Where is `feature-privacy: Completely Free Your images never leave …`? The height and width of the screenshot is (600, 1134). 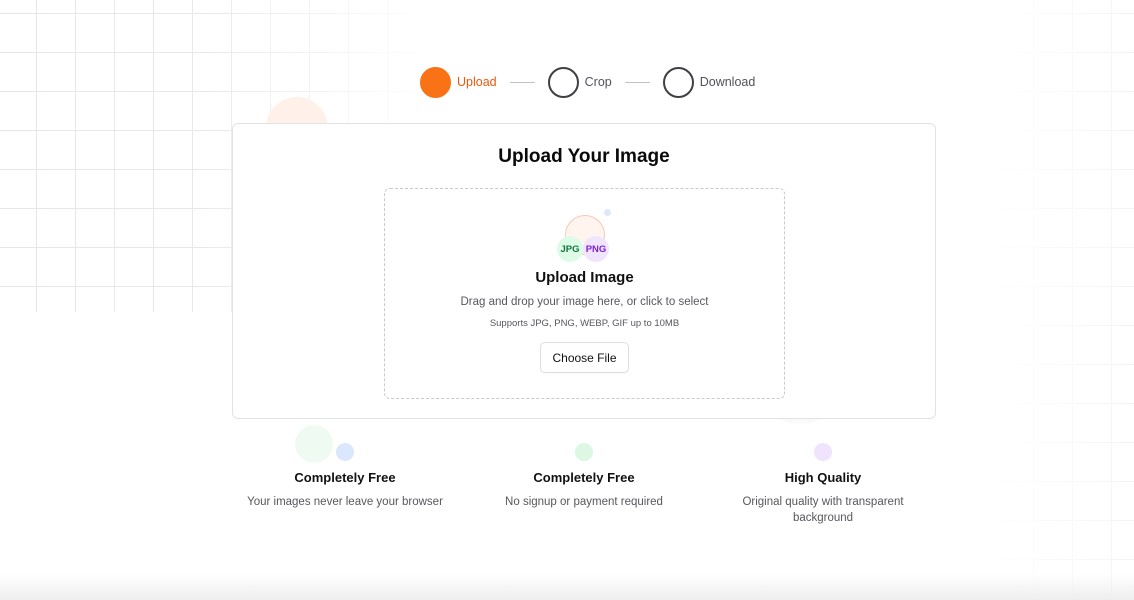
feature-privacy: Completely Free Your images never leave … is located at coordinates (345, 476).